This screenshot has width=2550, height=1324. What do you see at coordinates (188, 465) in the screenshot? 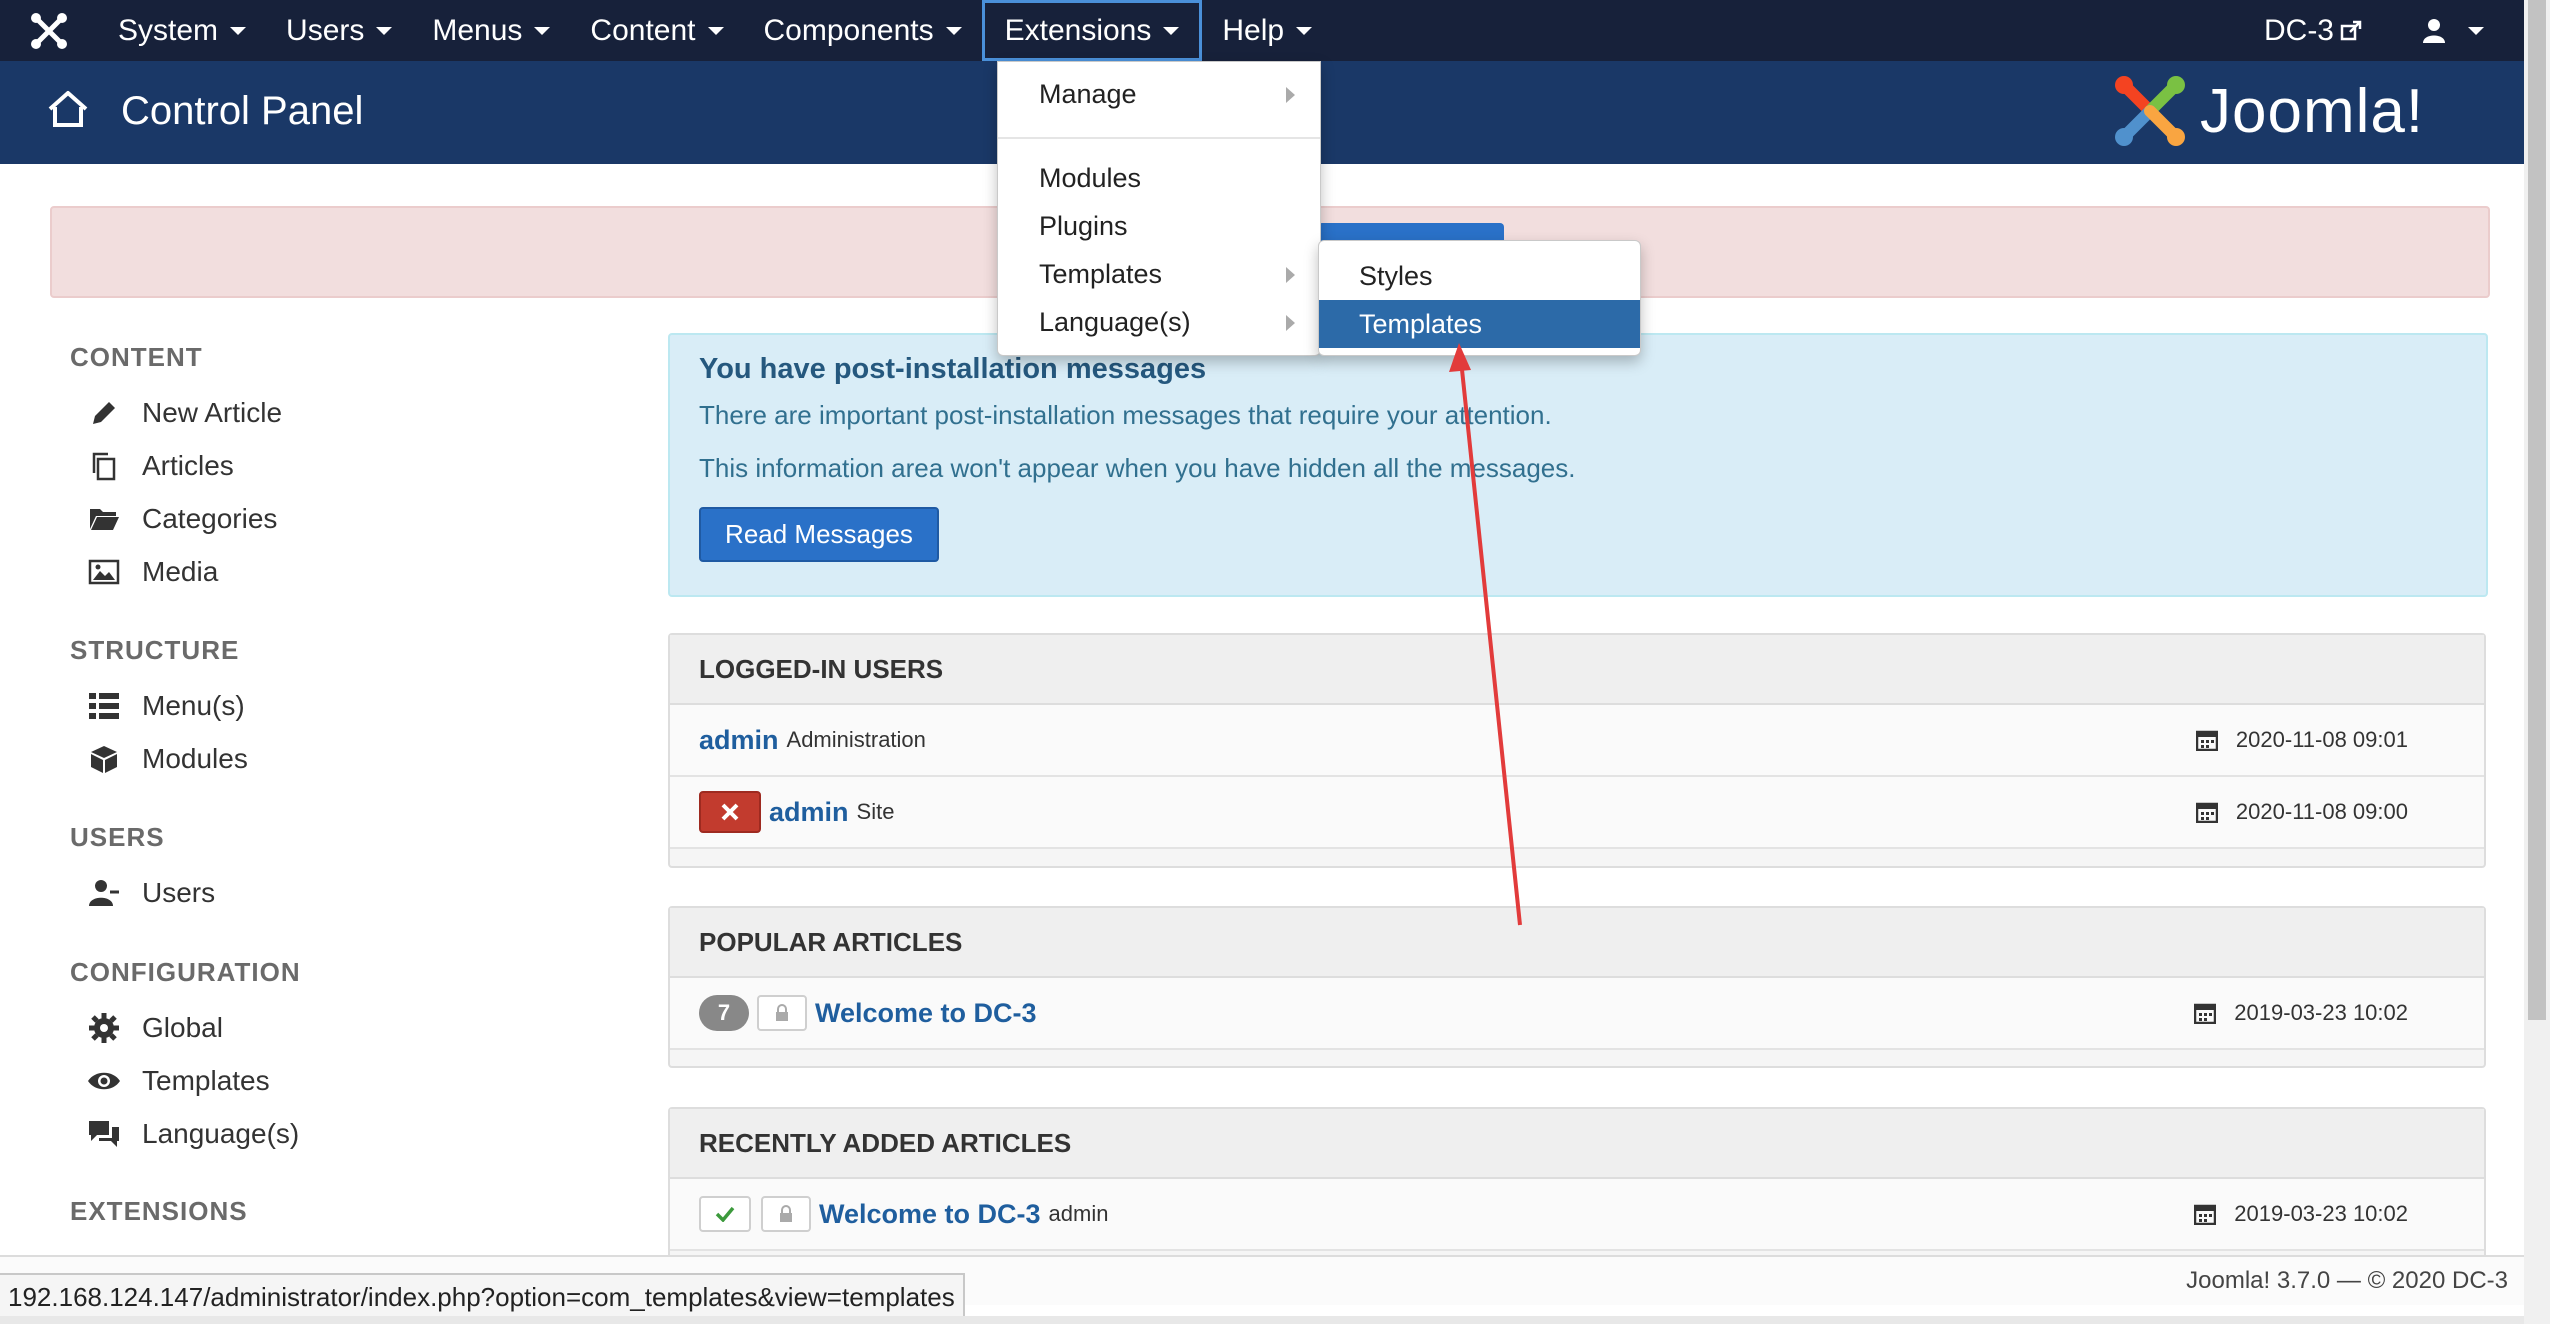
I see `sidebar-item-label: Articles` at bounding box center [188, 465].